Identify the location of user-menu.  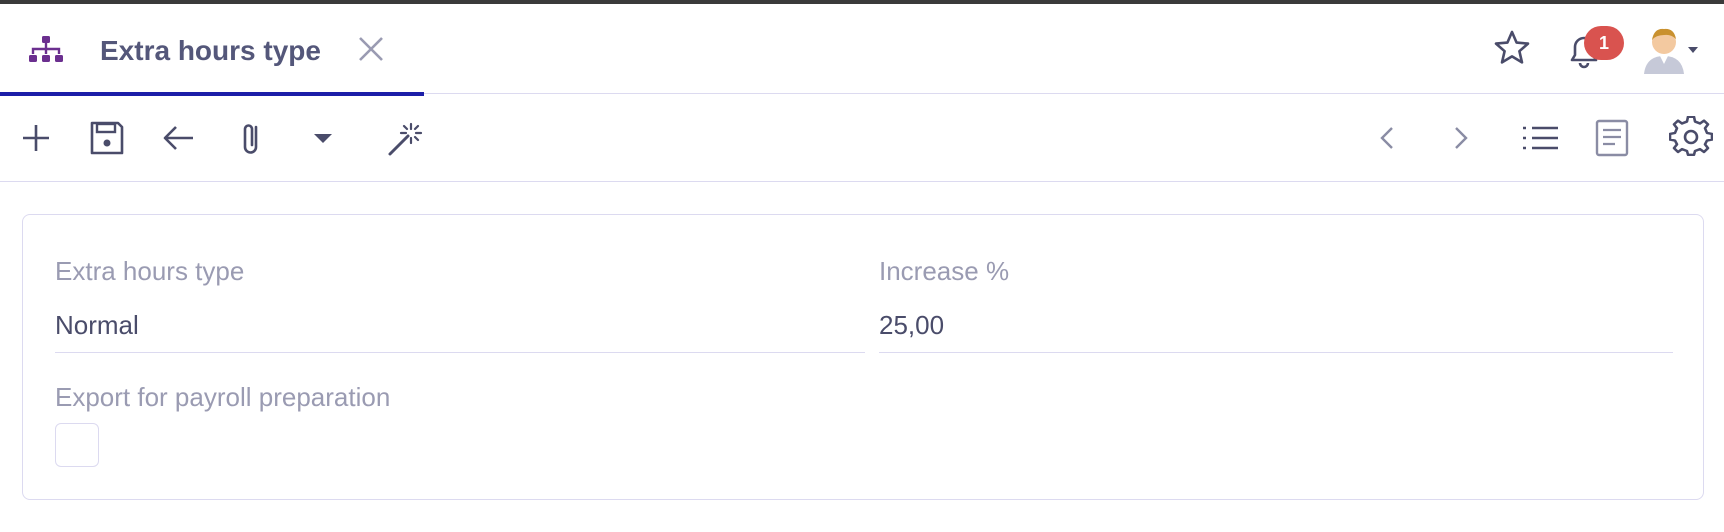
(1670, 50).